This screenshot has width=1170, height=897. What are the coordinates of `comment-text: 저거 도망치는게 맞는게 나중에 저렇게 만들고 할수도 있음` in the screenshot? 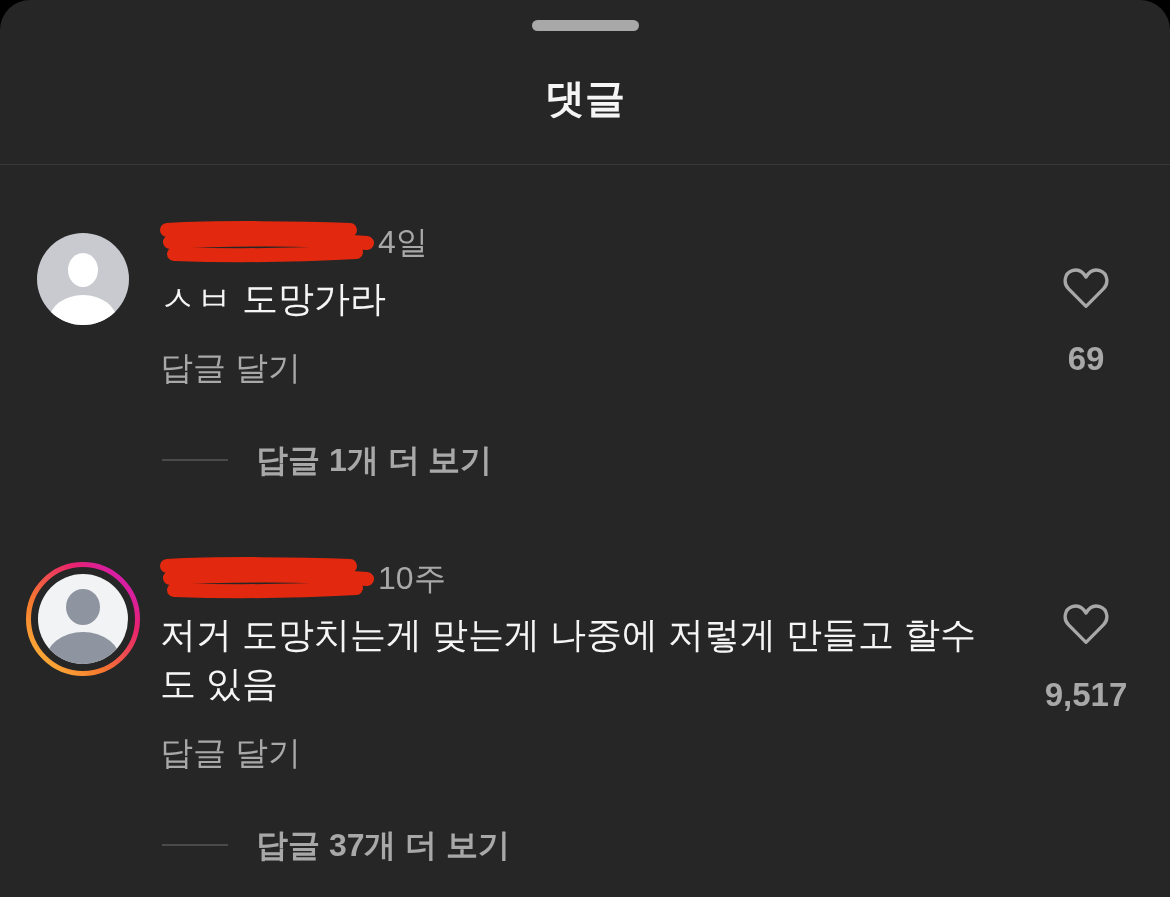 It's located at (568, 659).